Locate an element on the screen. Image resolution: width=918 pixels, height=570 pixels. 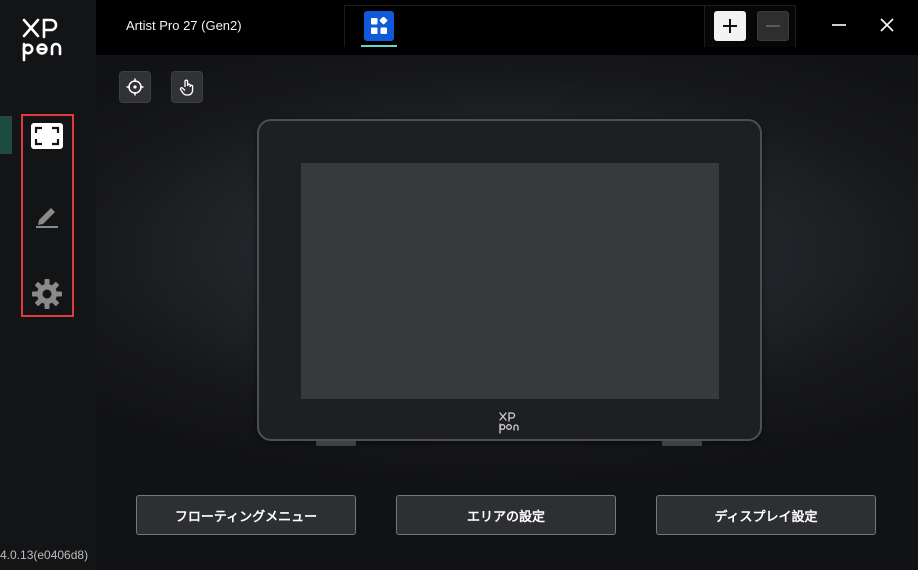
sidebar: 4.0.13(e0406d8) is located at coordinates (48, 285).